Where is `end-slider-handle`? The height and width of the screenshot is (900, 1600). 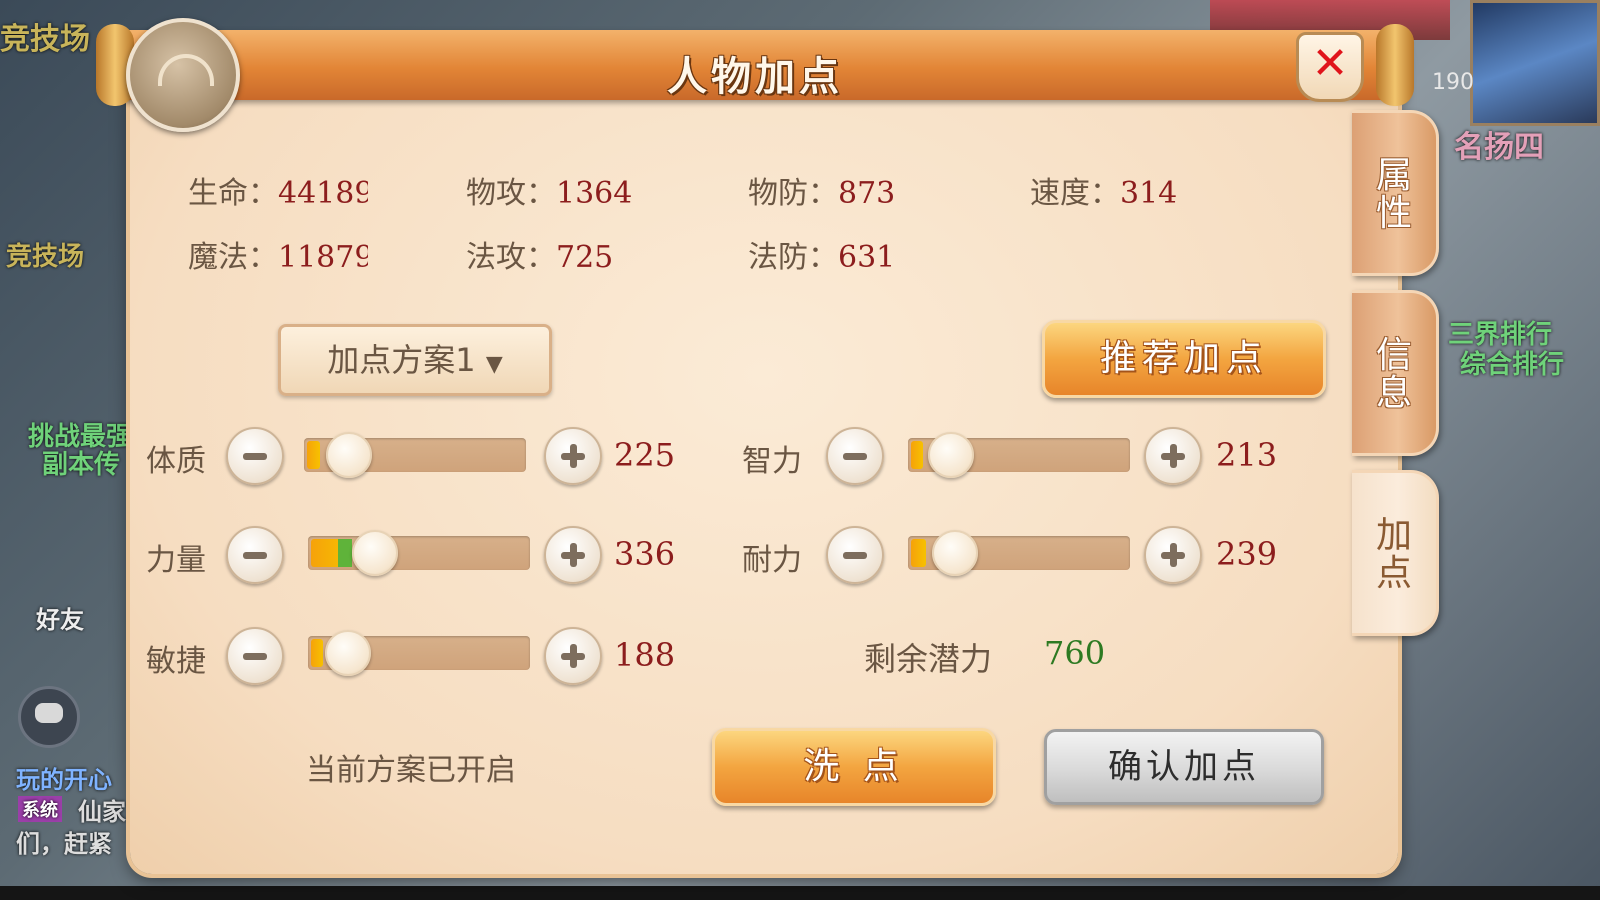 end-slider-handle is located at coordinates (955, 553).